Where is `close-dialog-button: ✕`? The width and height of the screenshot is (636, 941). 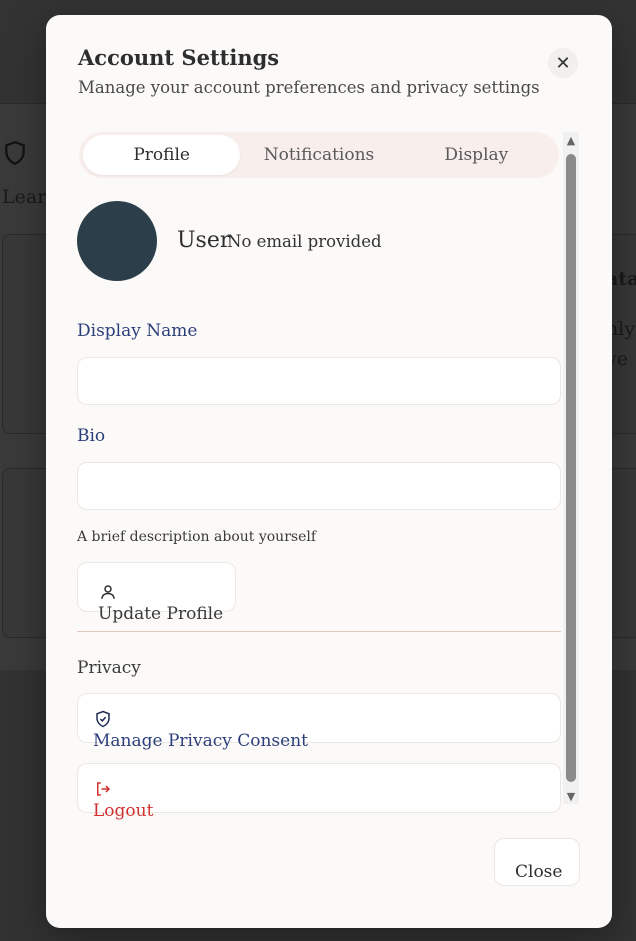 close-dialog-button: ✕ is located at coordinates (563, 63).